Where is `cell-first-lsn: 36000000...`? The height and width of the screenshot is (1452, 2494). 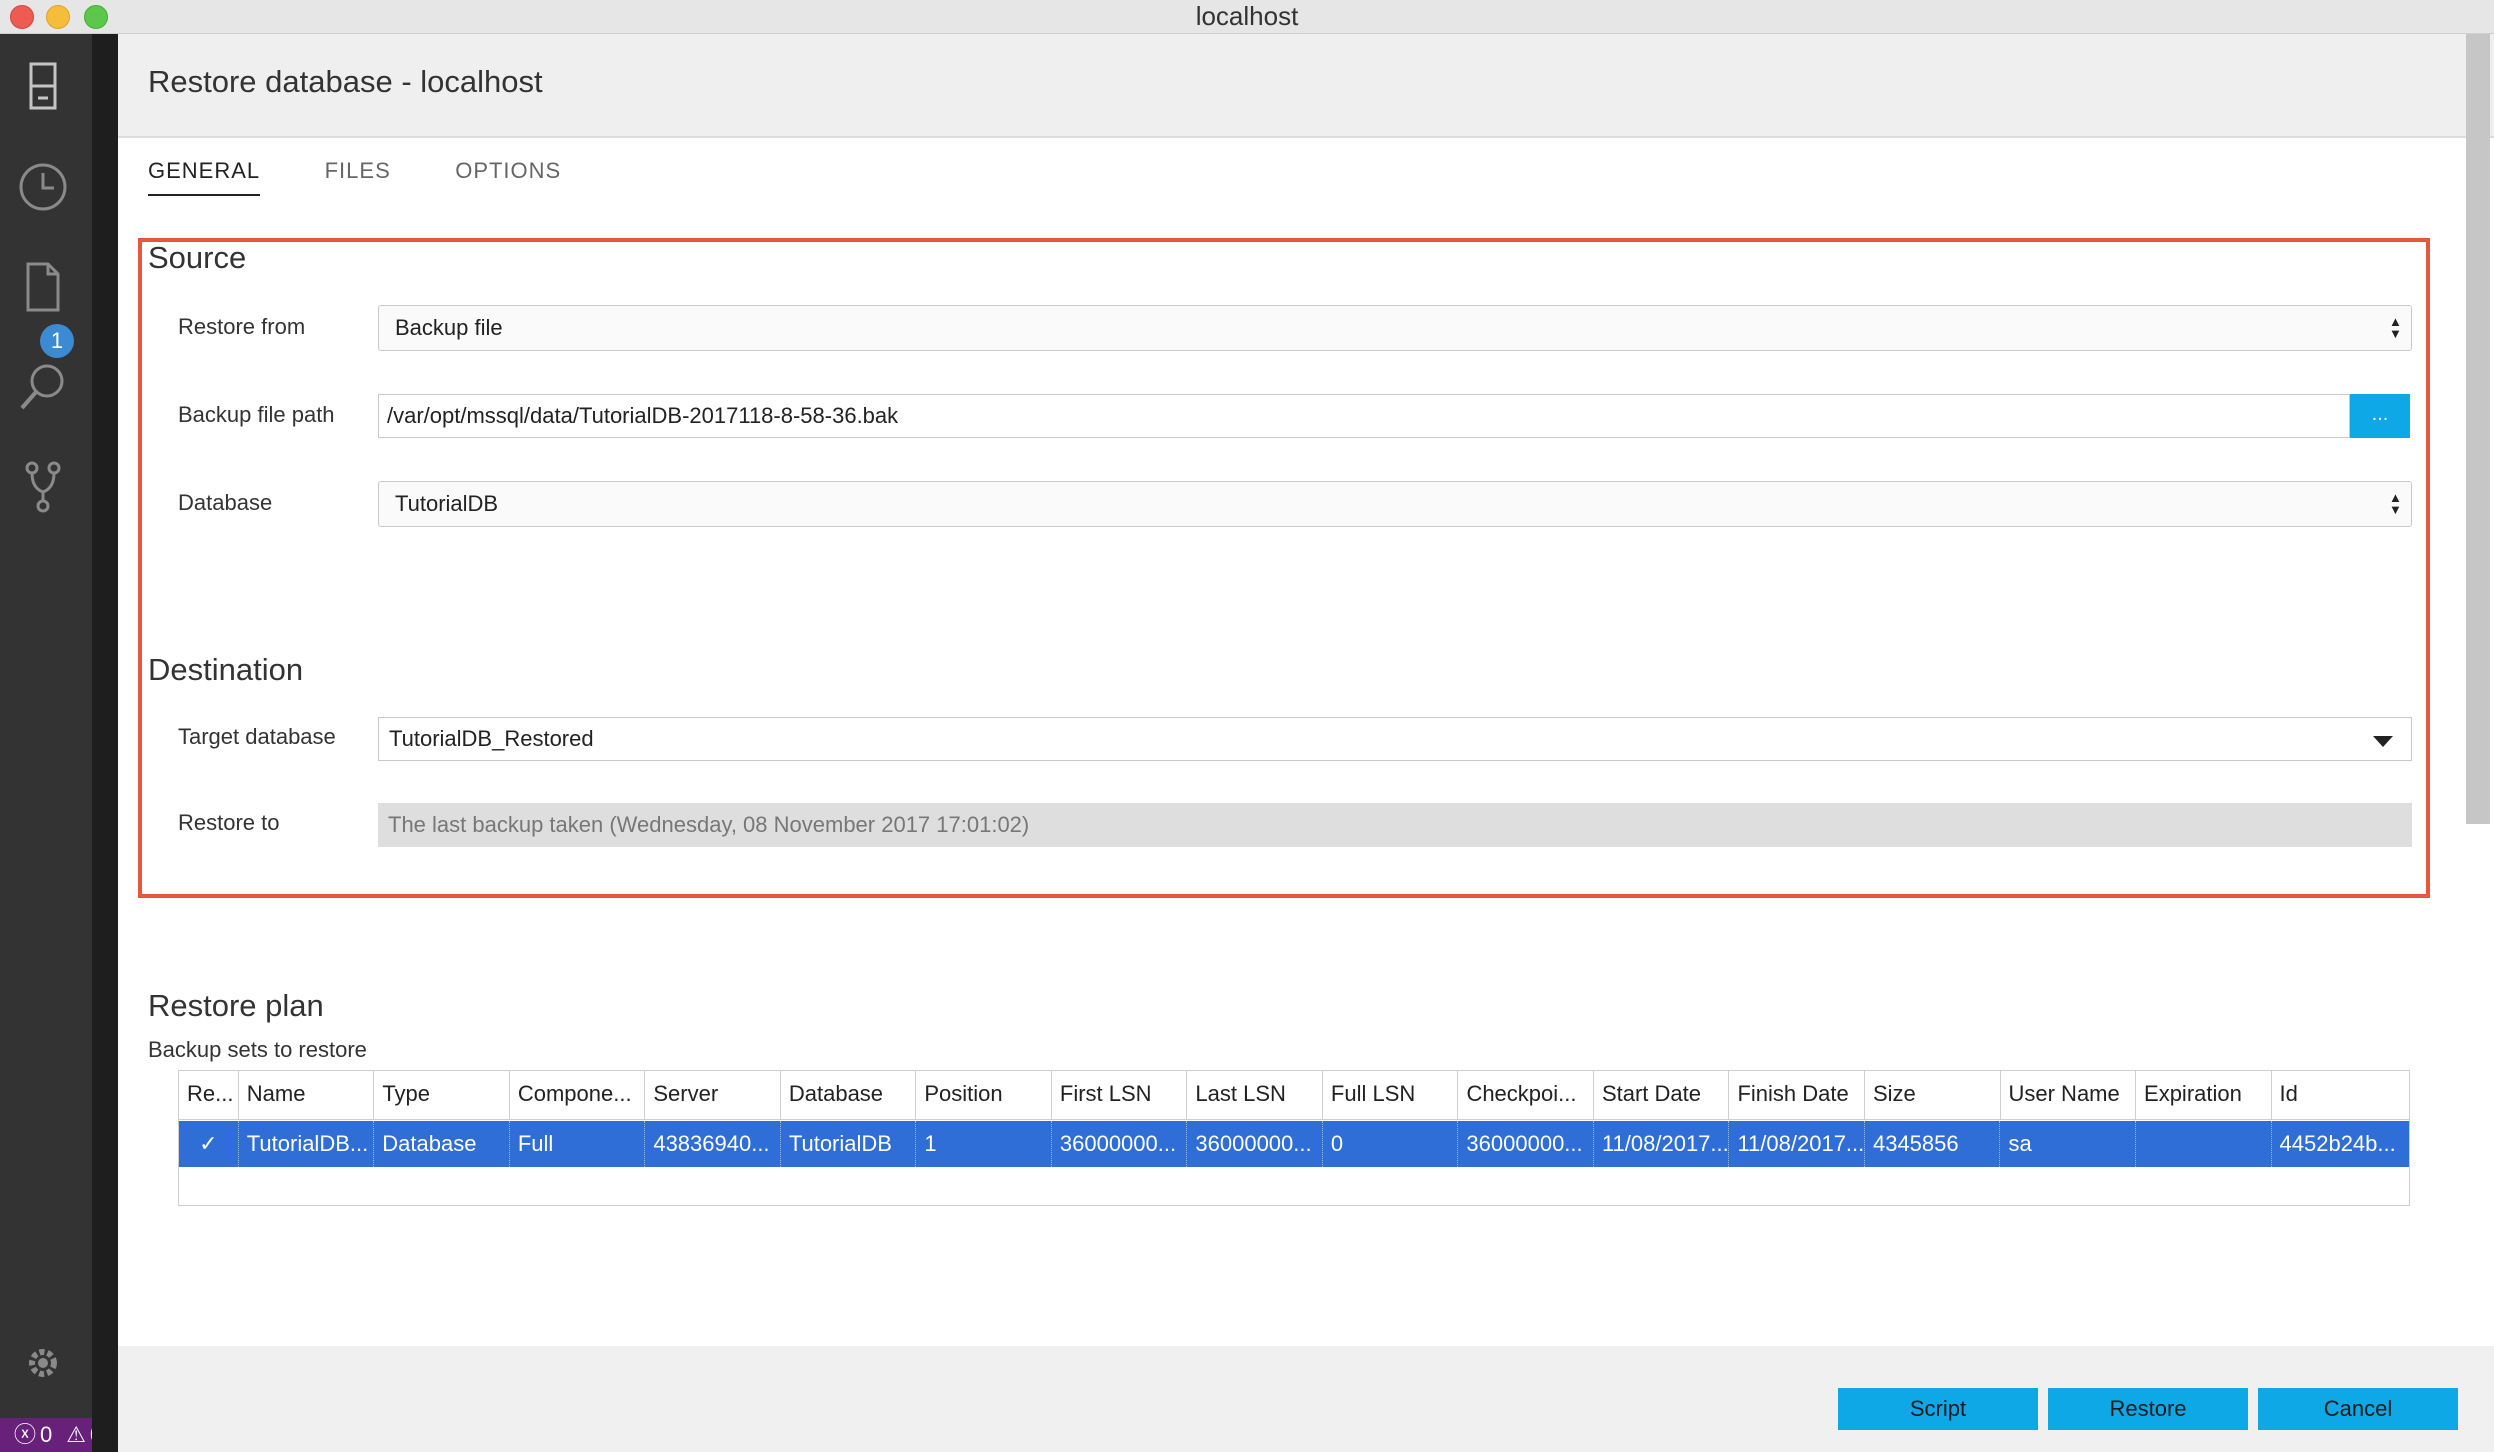
cell-first-lsn: 36000000... is located at coordinates (1120, 1144).